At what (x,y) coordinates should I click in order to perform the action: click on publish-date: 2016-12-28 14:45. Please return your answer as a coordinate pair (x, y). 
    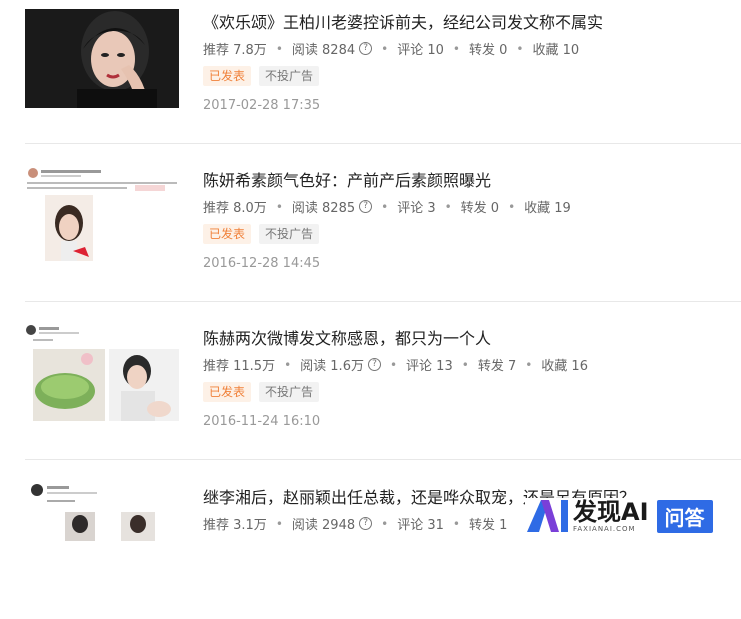
    Looking at the image, I should click on (262, 263).